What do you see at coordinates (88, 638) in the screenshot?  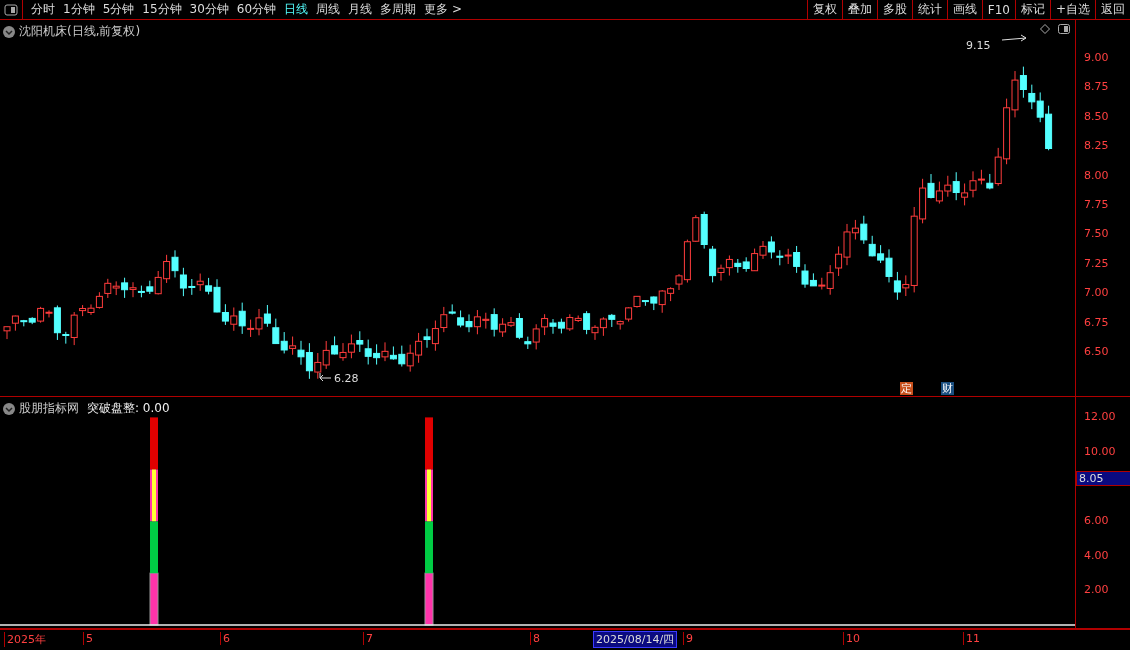 I see `date-label: 5` at bounding box center [88, 638].